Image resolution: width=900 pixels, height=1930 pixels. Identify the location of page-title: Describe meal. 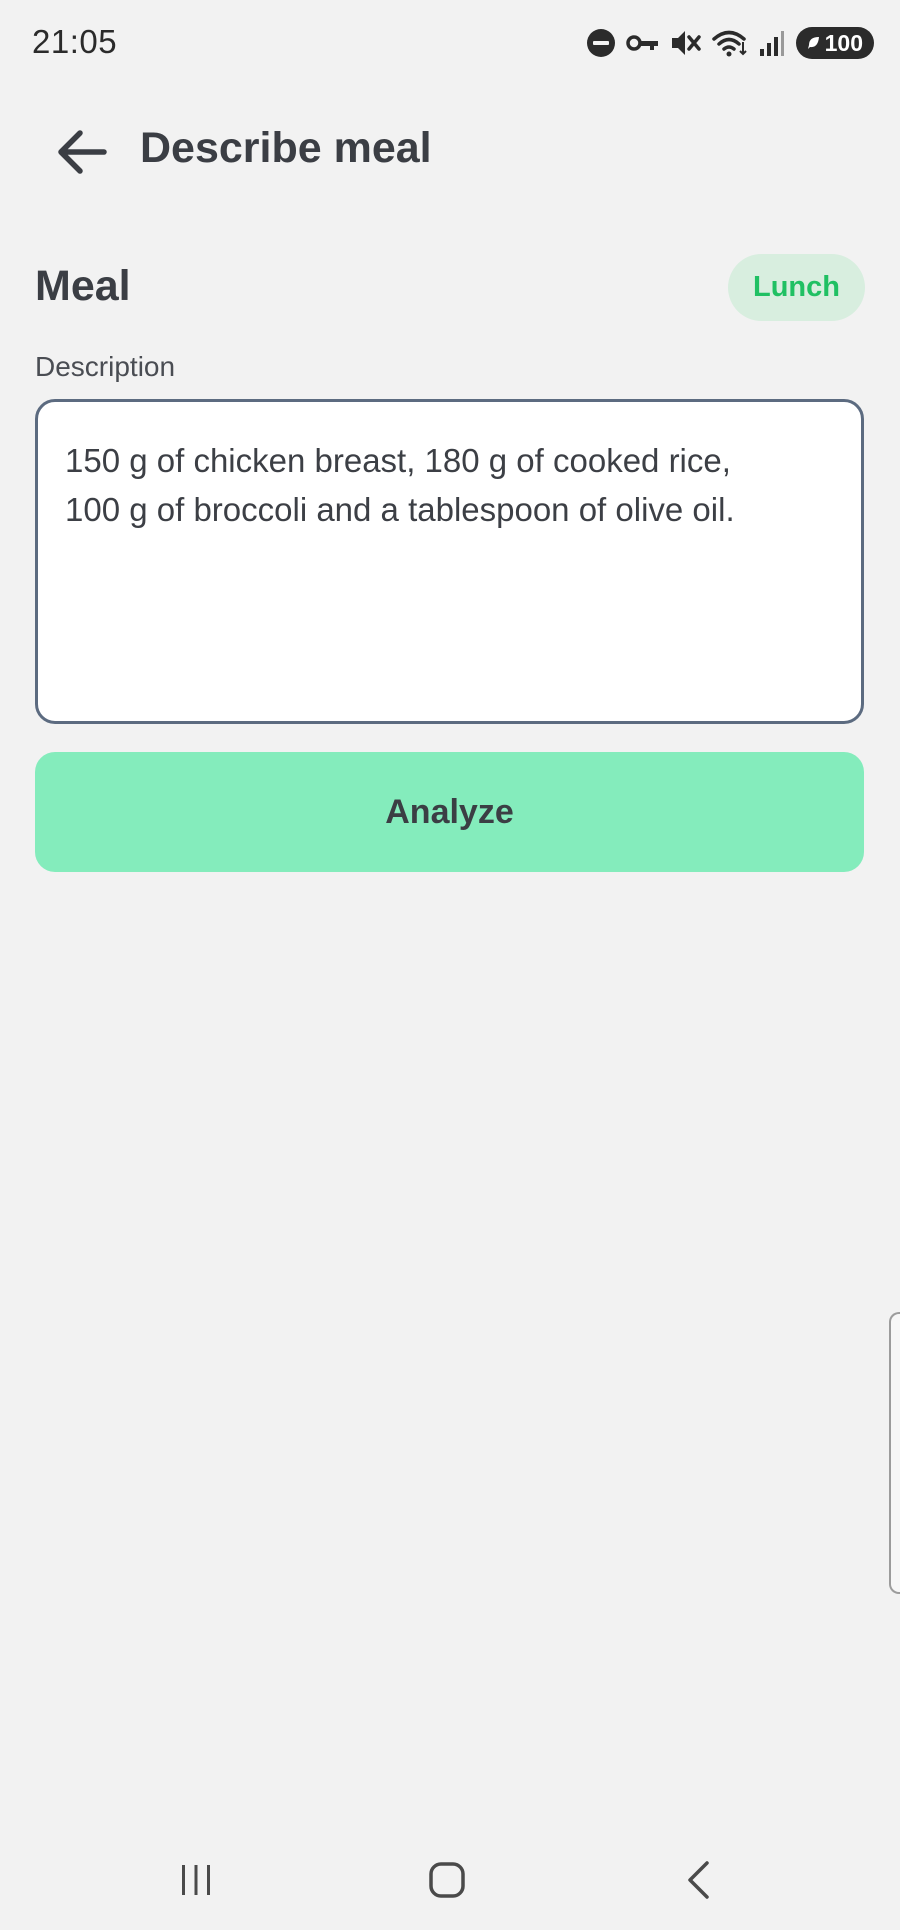
(286, 148).